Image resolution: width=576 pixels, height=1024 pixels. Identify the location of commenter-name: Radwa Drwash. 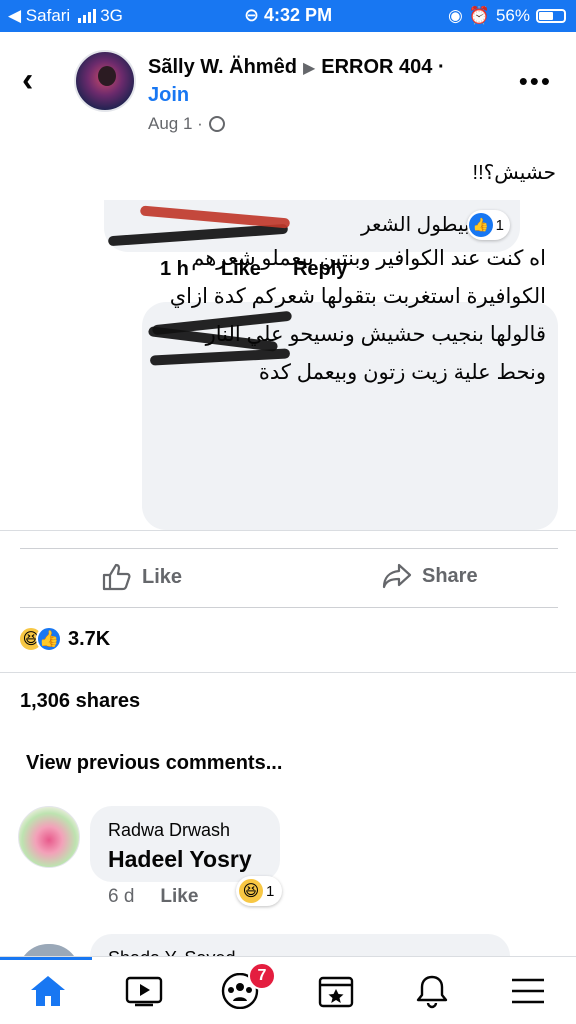
(169, 830).